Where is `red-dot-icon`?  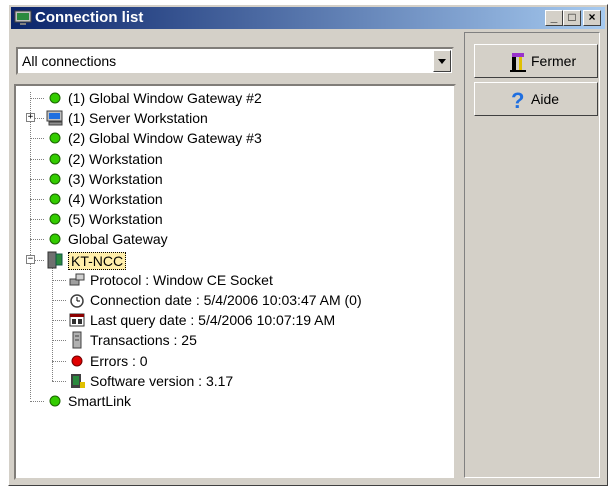 red-dot-icon is located at coordinates (77, 361).